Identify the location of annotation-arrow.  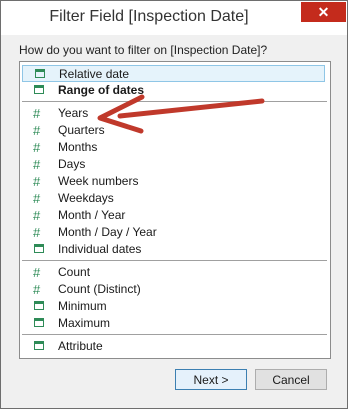
(181, 114).